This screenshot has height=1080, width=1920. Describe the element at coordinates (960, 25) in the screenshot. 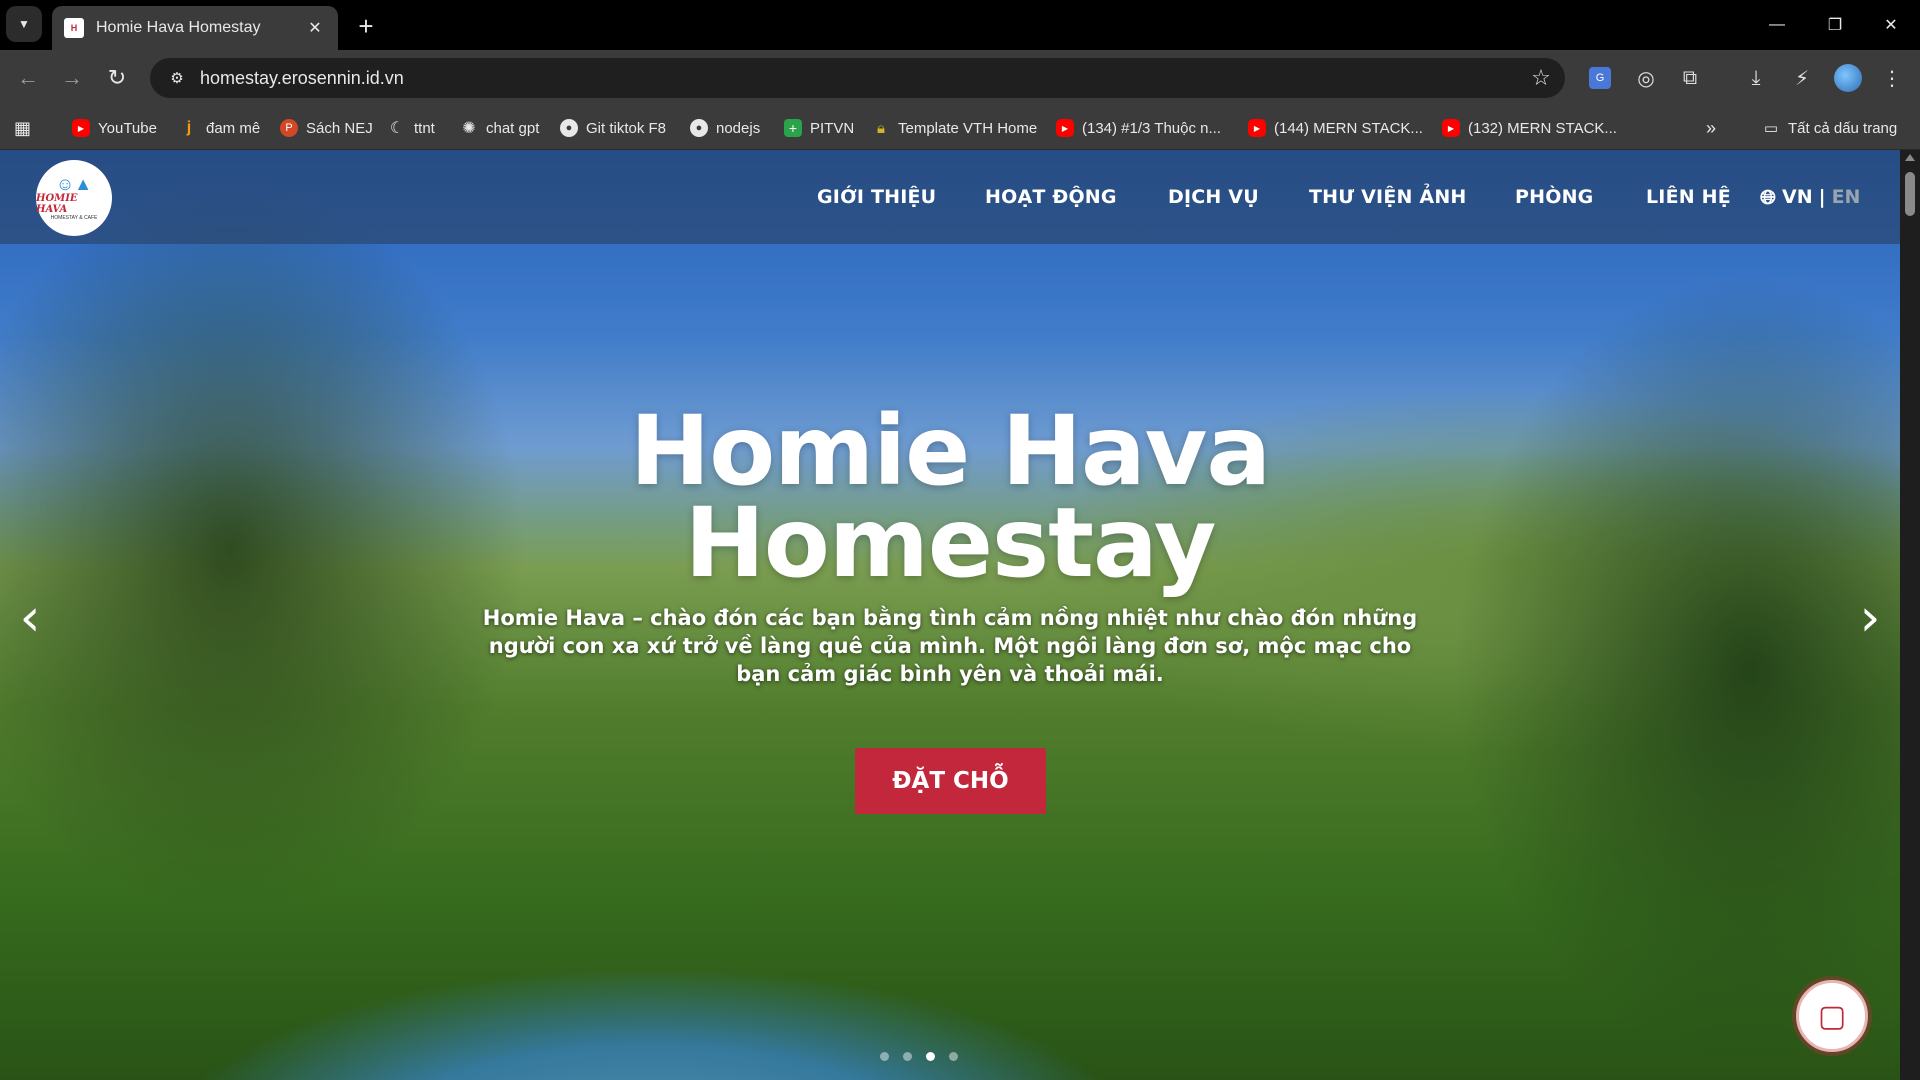

I see `browser-tabstrip: ▼ H Homie Hava Homestay ✕ + — ❐ ✕` at that location.